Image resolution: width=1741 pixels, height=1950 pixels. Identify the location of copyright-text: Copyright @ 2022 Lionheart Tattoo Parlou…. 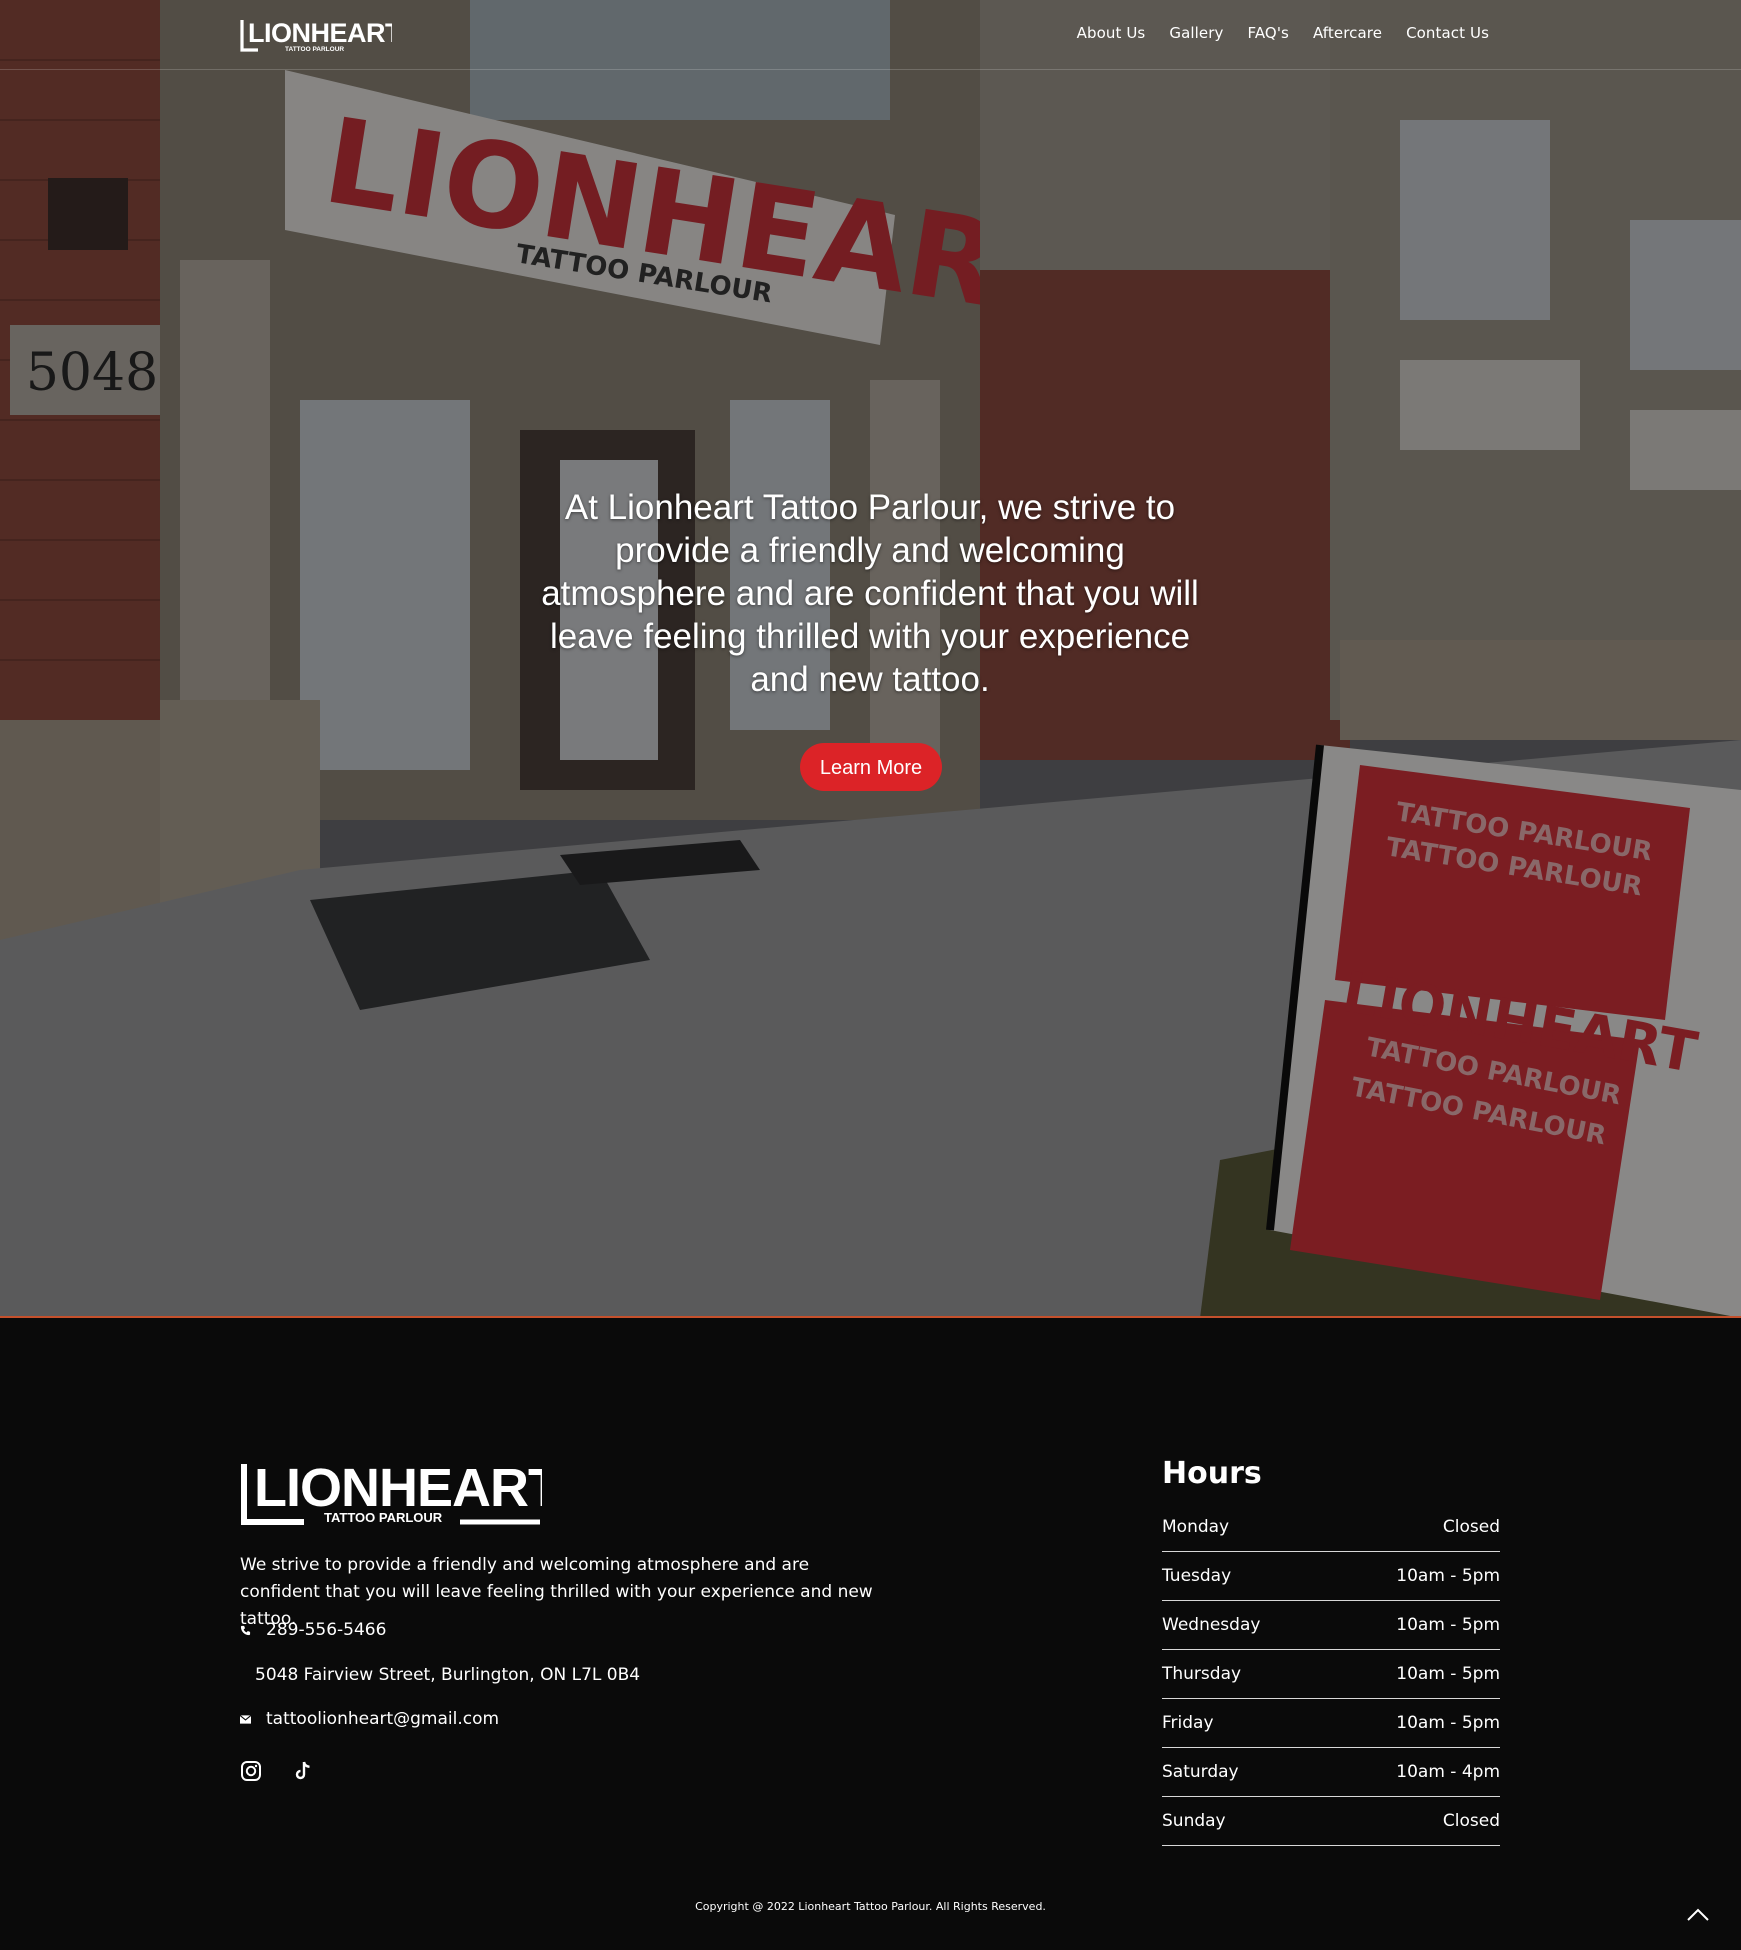
(870, 1906).